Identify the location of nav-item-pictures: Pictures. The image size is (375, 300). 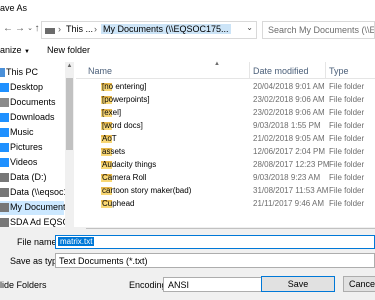
(32, 148).